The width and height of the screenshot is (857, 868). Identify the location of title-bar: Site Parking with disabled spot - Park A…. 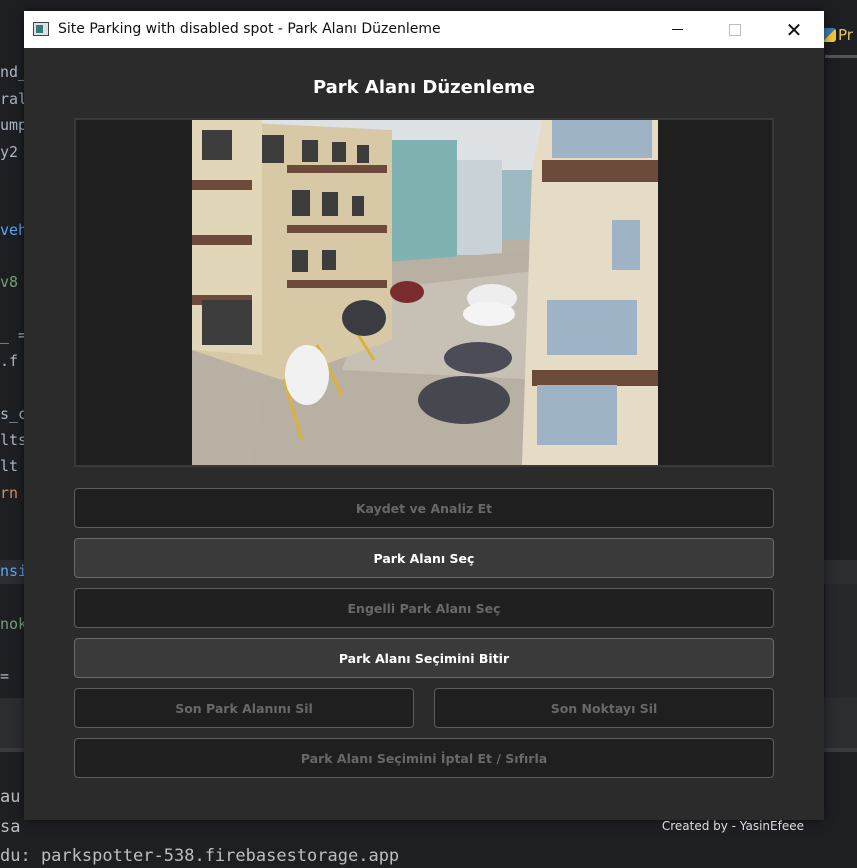
(424, 29).